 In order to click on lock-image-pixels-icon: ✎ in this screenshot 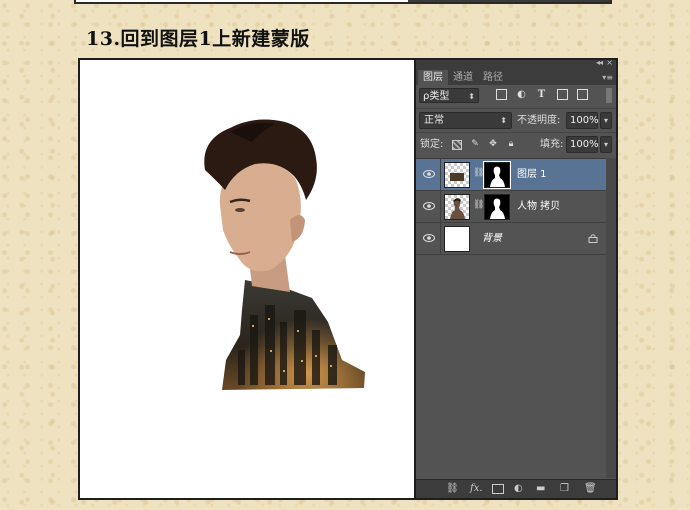, I will do `click(475, 144)`.